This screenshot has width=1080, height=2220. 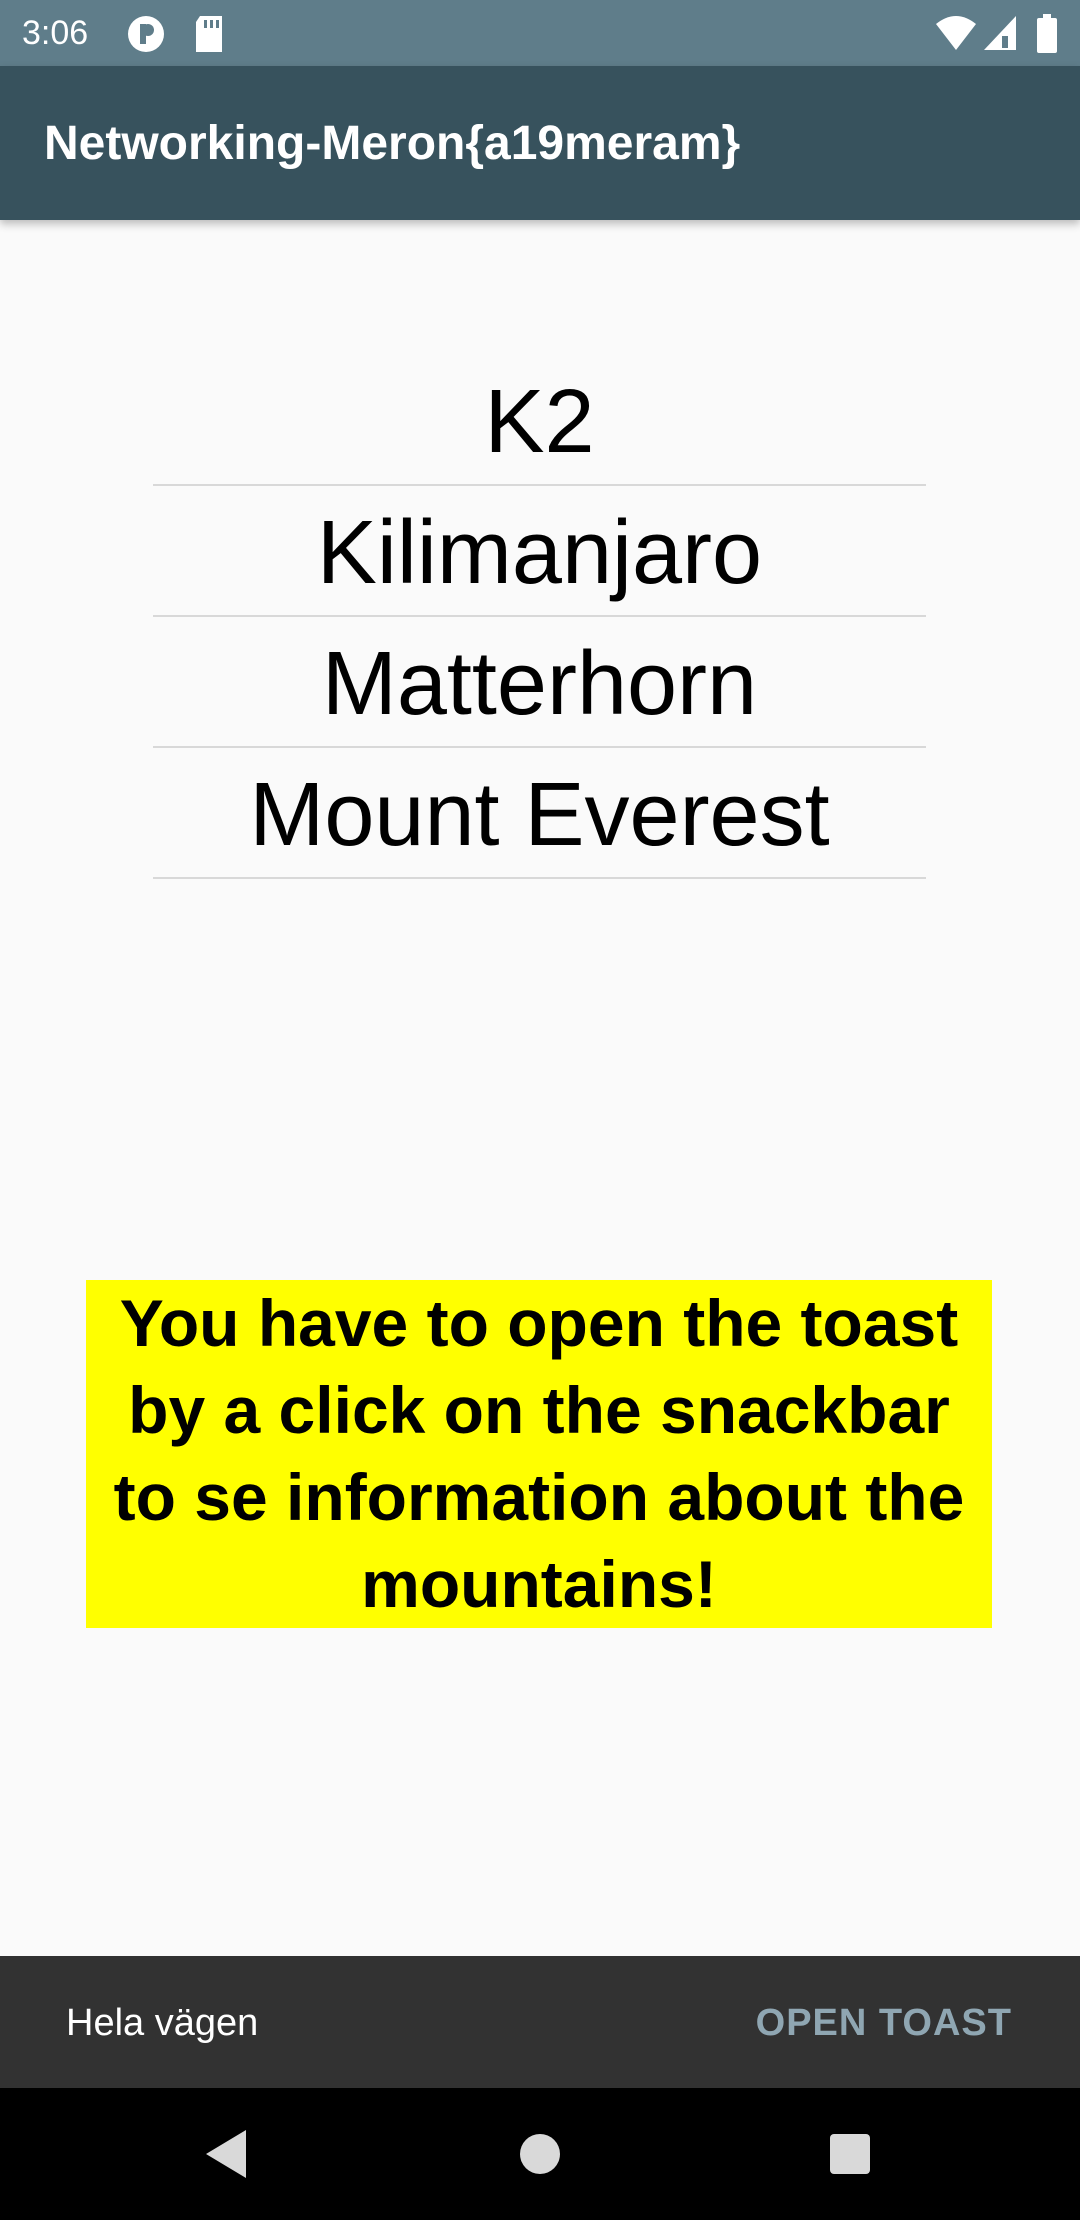 What do you see at coordinates (146, 34) in the screenshot?
I see `app-notification-icon` at bounding box center [146, 34].